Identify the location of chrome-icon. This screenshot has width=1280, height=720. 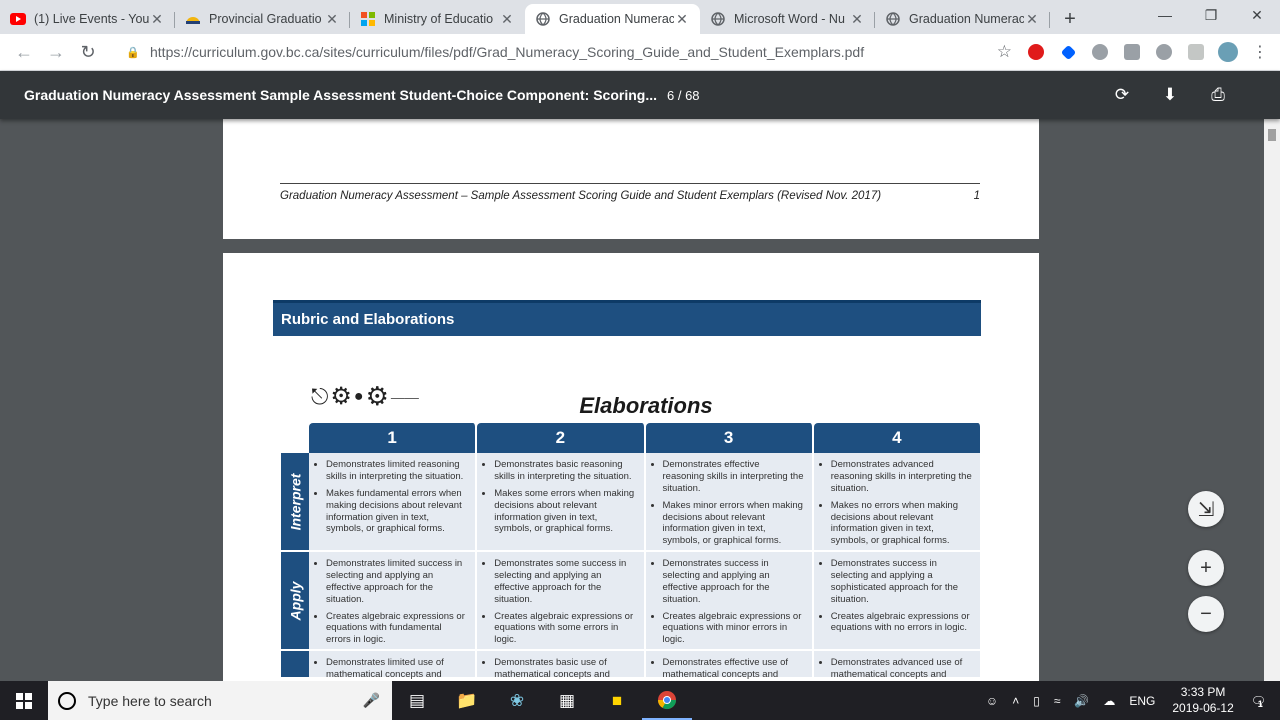
(667, 700).